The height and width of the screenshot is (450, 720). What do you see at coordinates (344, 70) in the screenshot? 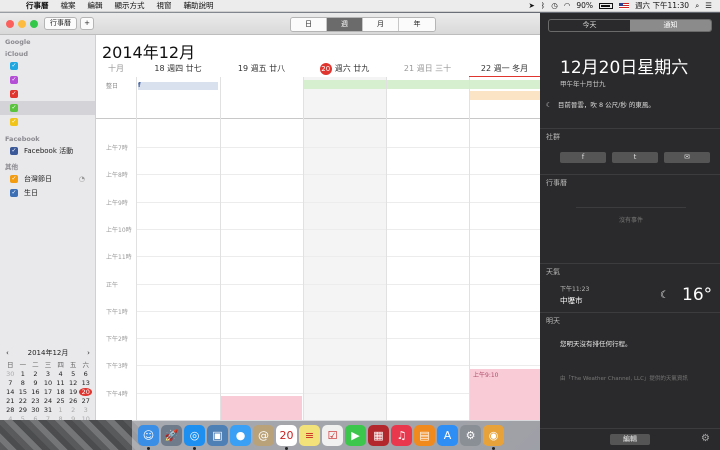
I see `day-header: 20 週六 廿九` at bounding box center [344, 70].